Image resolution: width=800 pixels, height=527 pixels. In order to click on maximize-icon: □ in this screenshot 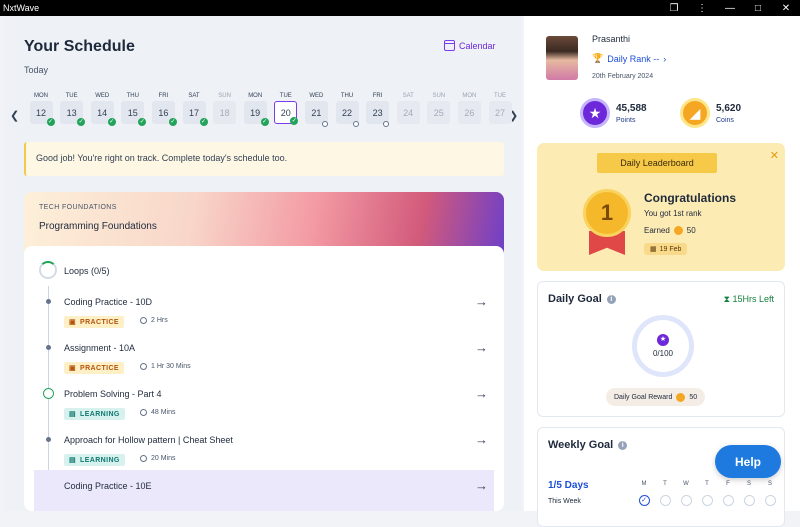, I will do `click(758, 8)`.